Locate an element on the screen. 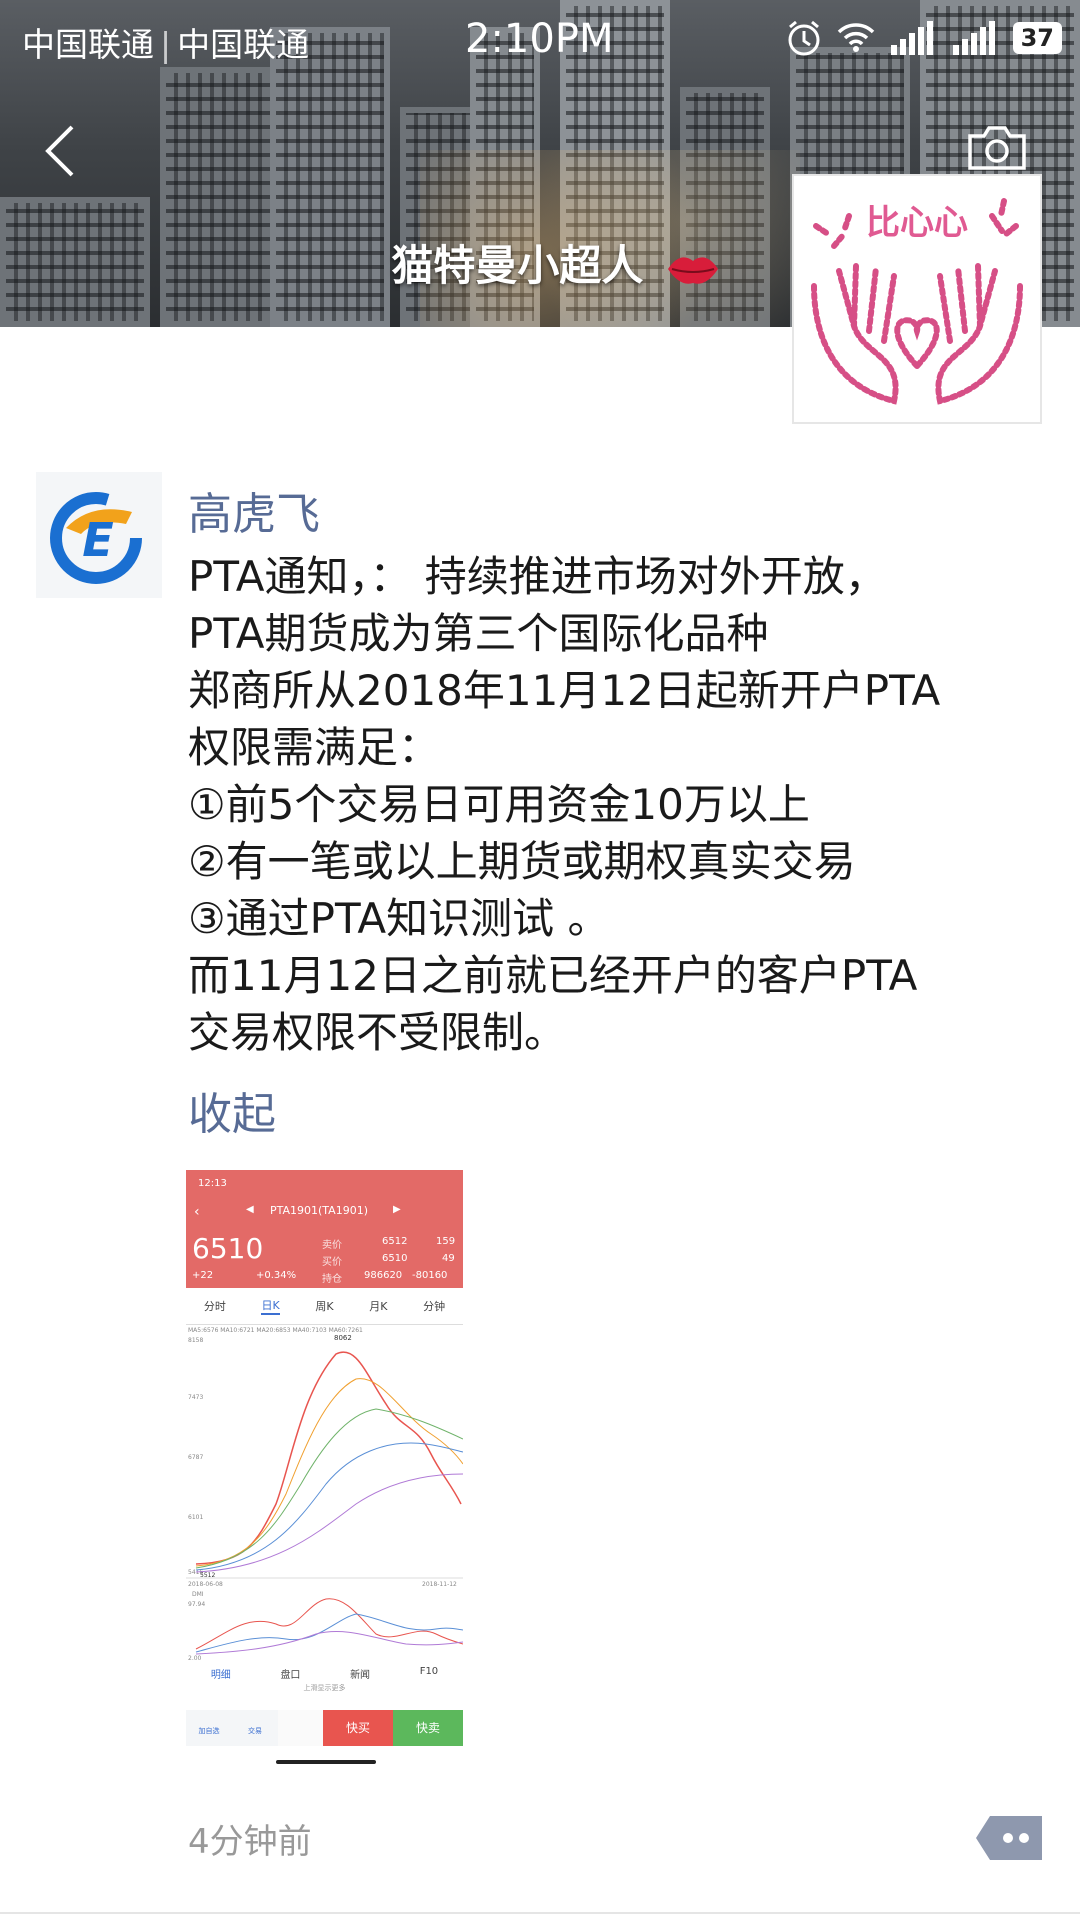 The width and height of the screenshot is (1080, 1920). svg-text: 比心心 is located at coordinates (917, 223).